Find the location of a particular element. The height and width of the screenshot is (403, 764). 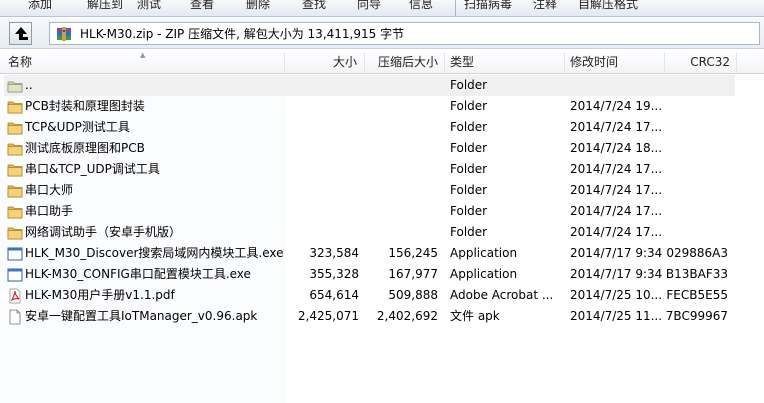

wizard-button: 向导 is located at coordinates (369, 7).